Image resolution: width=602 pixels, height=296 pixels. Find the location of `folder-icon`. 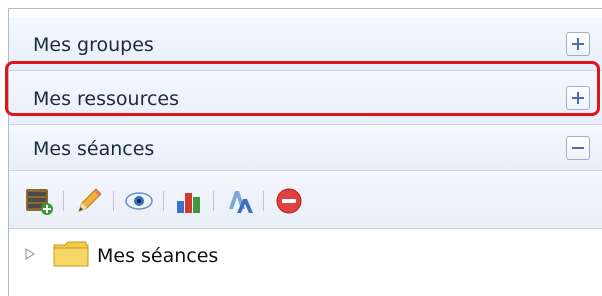

folder-icon is located at coordinates (71, 254).